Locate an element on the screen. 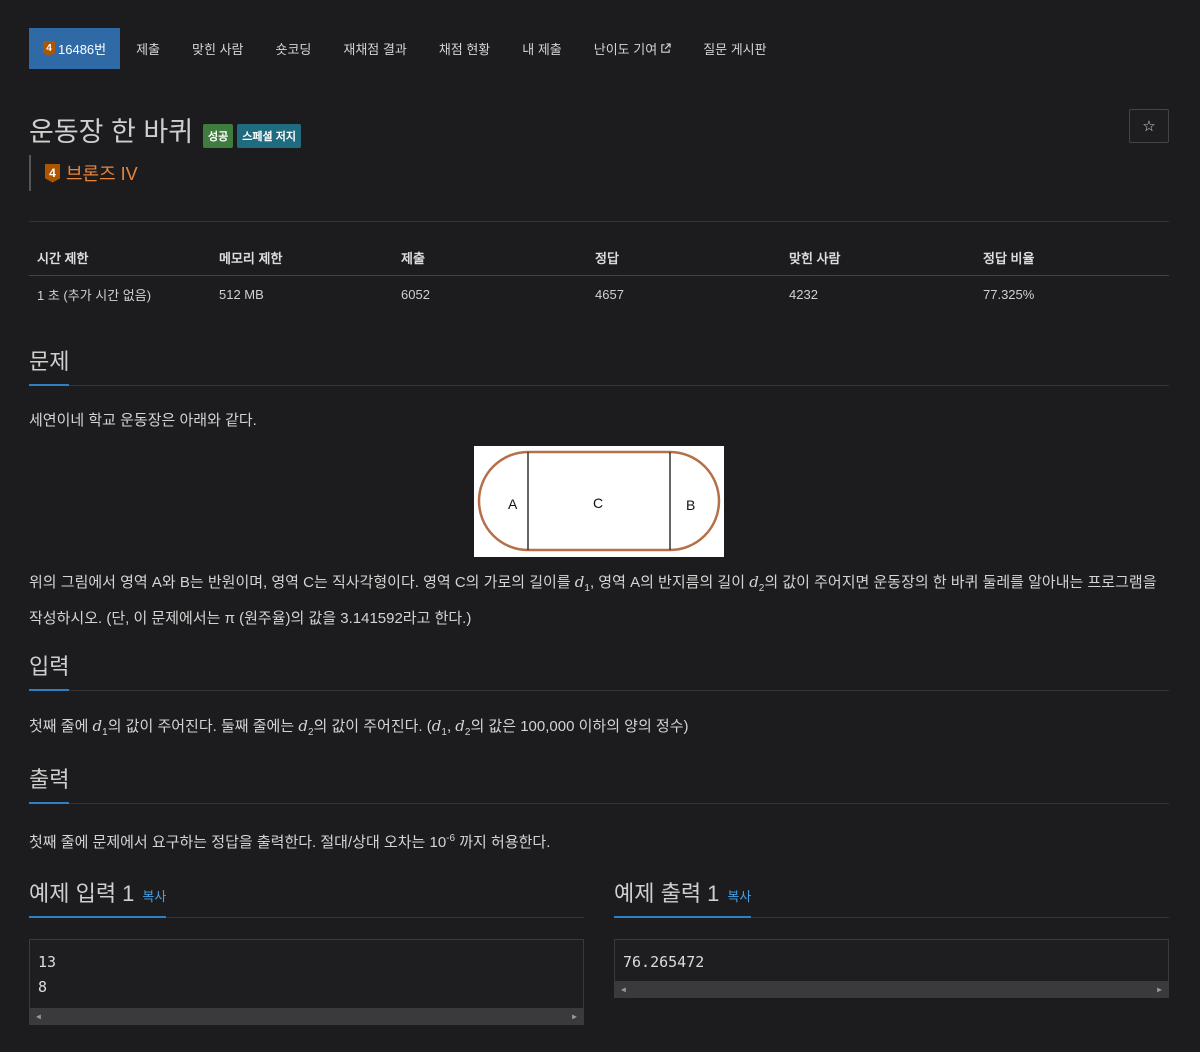 This screenshot has width=1200, height=1052. header-submissions: 제출 is located at coordinates (413, 258).